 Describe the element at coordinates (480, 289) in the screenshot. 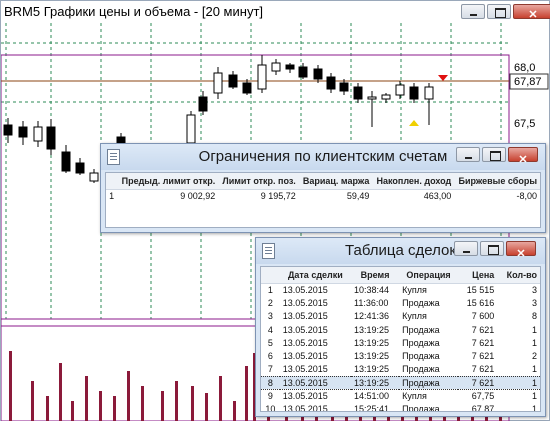

I see `table-cell: 15 515` at that location.